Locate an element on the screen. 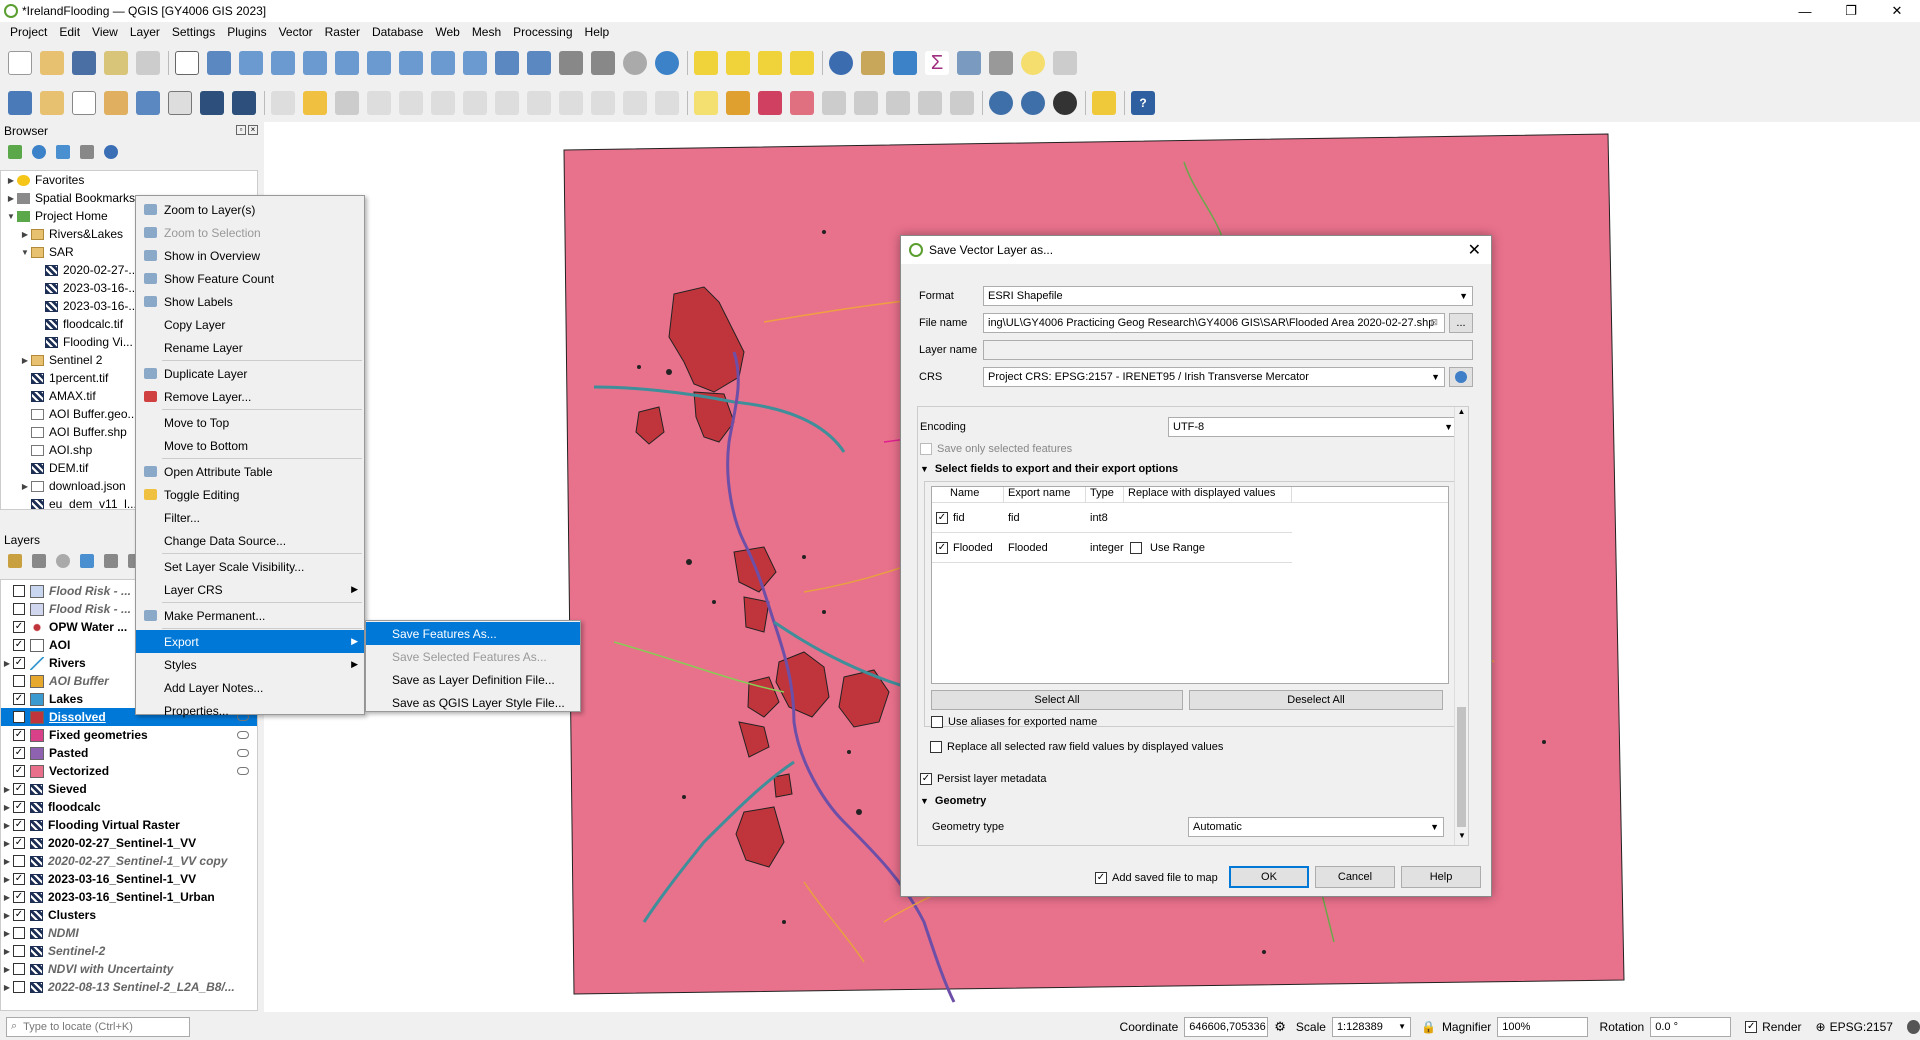  menu-item: Show in Overview is located at coordinates (250, 255).